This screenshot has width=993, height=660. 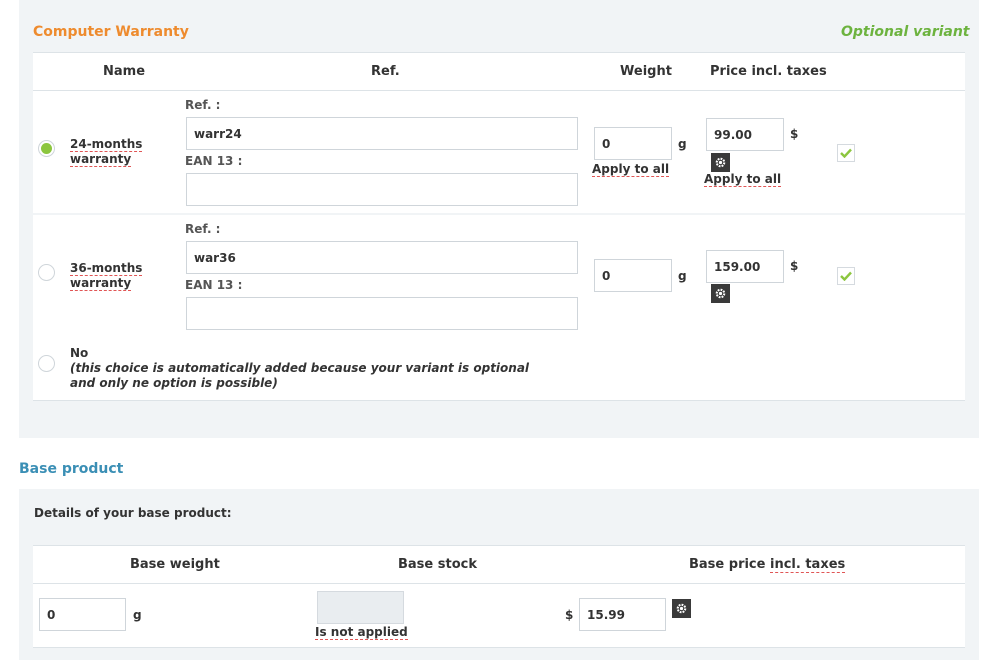 I want to click on base-stock-input-disabled, so click(x=360, y=607).